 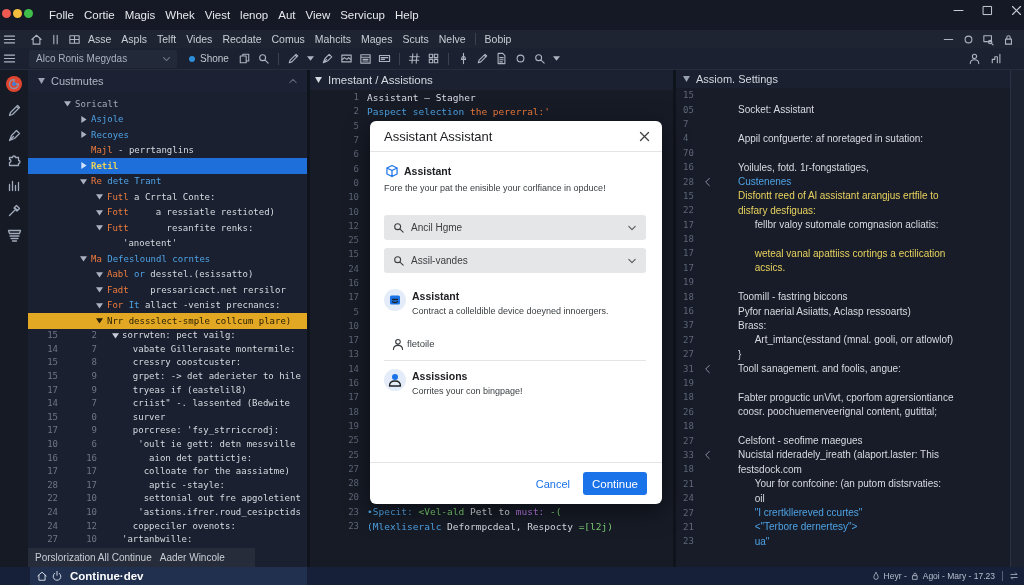 What do you see at coordinates (384, 58) in the screenshot?
I see `card-icon` at bounding box center [384, 58].